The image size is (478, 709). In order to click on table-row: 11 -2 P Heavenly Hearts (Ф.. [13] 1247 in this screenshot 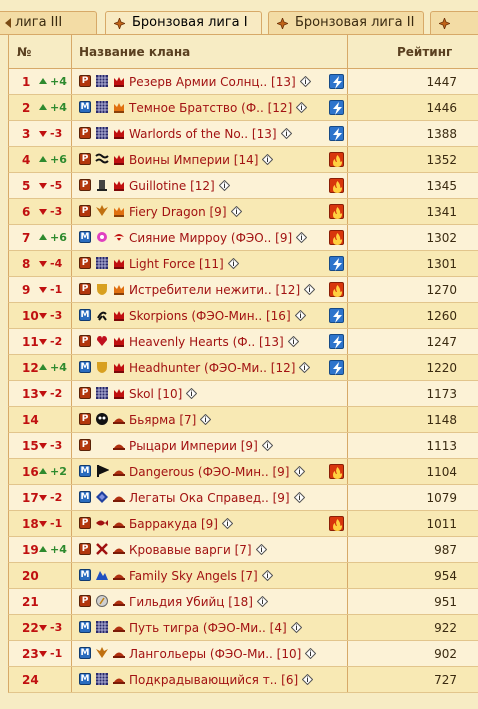, I will do `click(243, 342)`.